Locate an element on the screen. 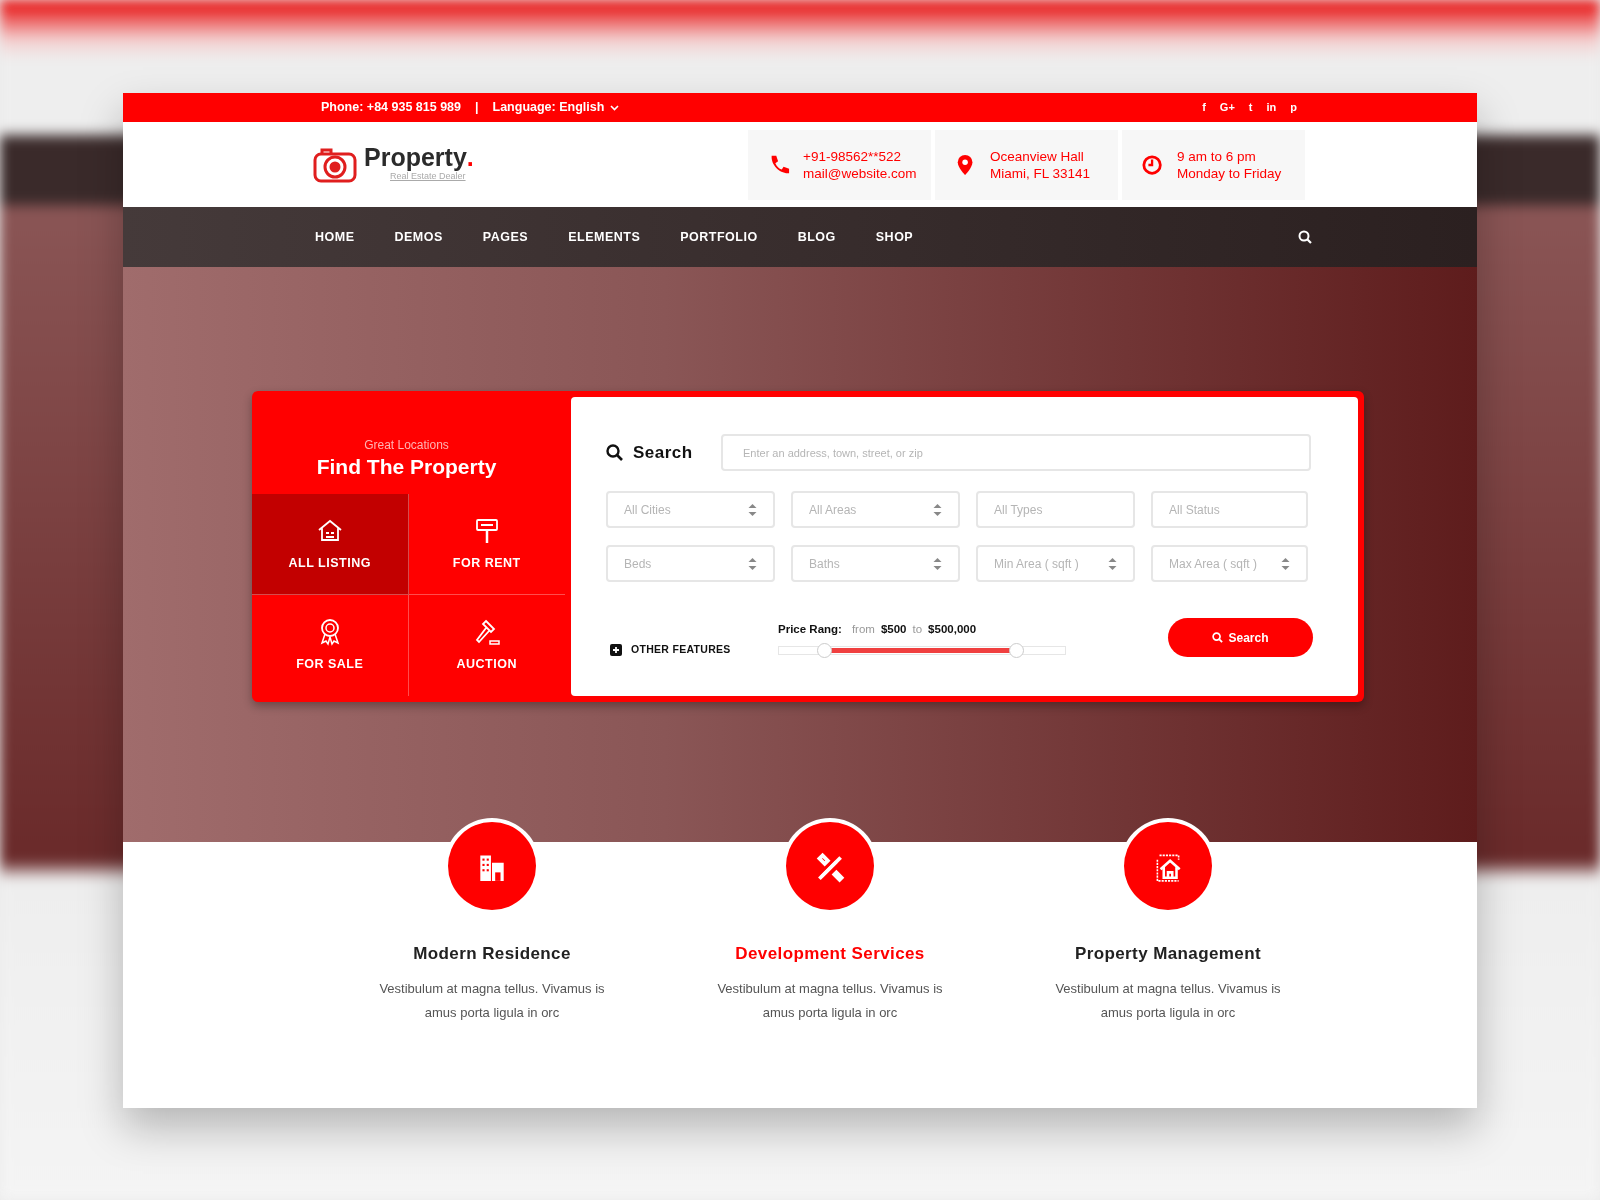 This screenshot has height=1200, width=1600. subtitle-text: Great Locations is located at coordinates (406, 445).